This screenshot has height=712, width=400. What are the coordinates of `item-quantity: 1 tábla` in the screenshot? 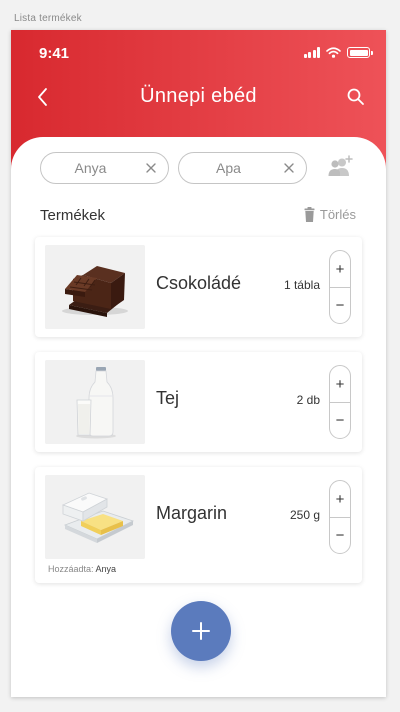 It's located at (301, 285).